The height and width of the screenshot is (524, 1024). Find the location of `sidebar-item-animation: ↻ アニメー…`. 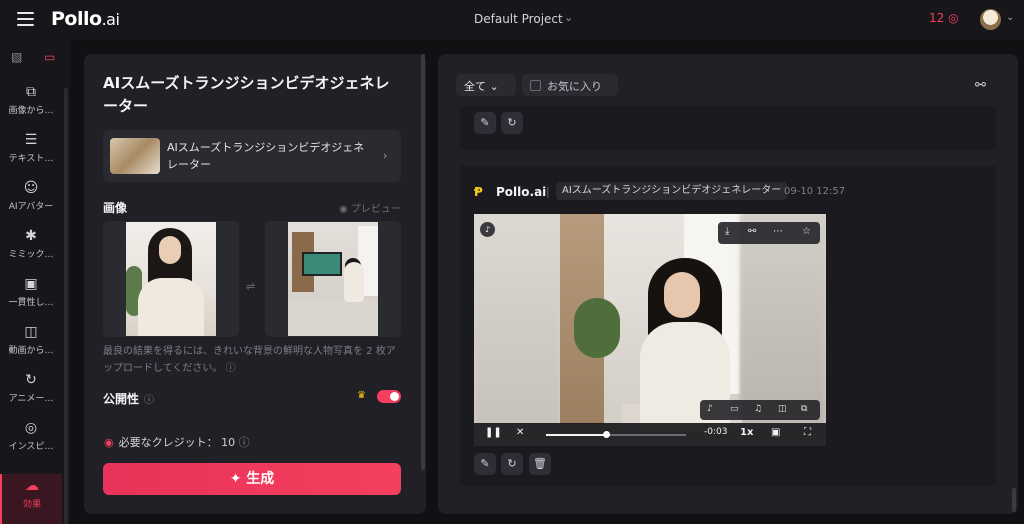

sidebar-item-animation: ↻ アニメー… is located at coordinates (31, 392).